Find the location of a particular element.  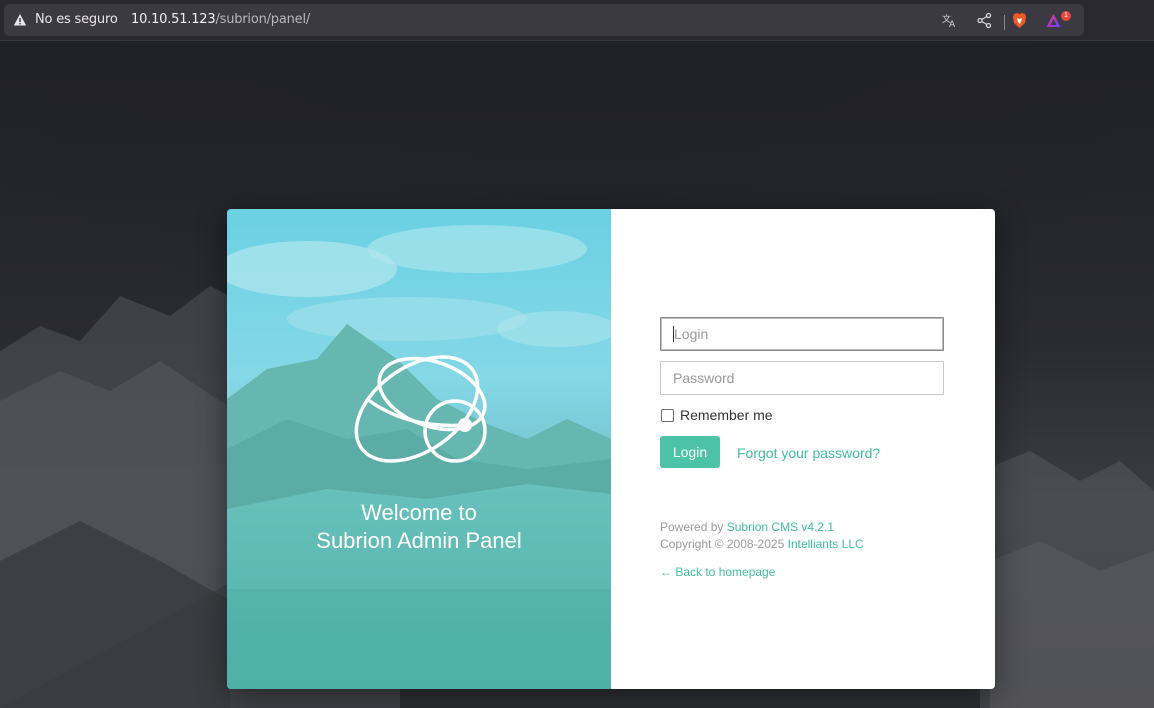

copyright-line: Copyright © 2008-2025 Intelliants LLC is located at coordinates (762, 544).